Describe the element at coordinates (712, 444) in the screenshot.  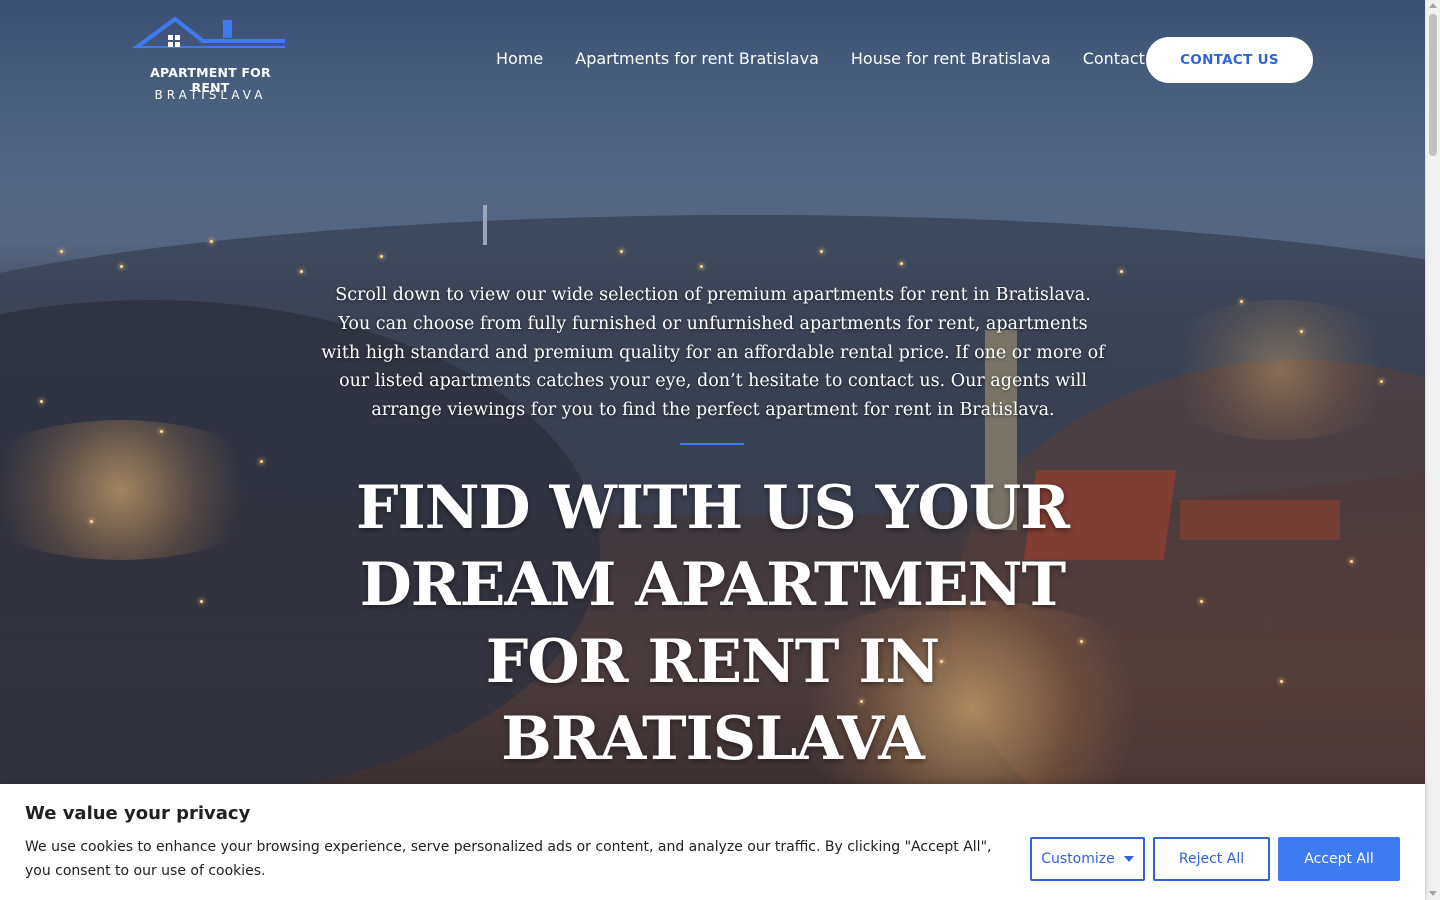
I see `hero-divider` at that location.